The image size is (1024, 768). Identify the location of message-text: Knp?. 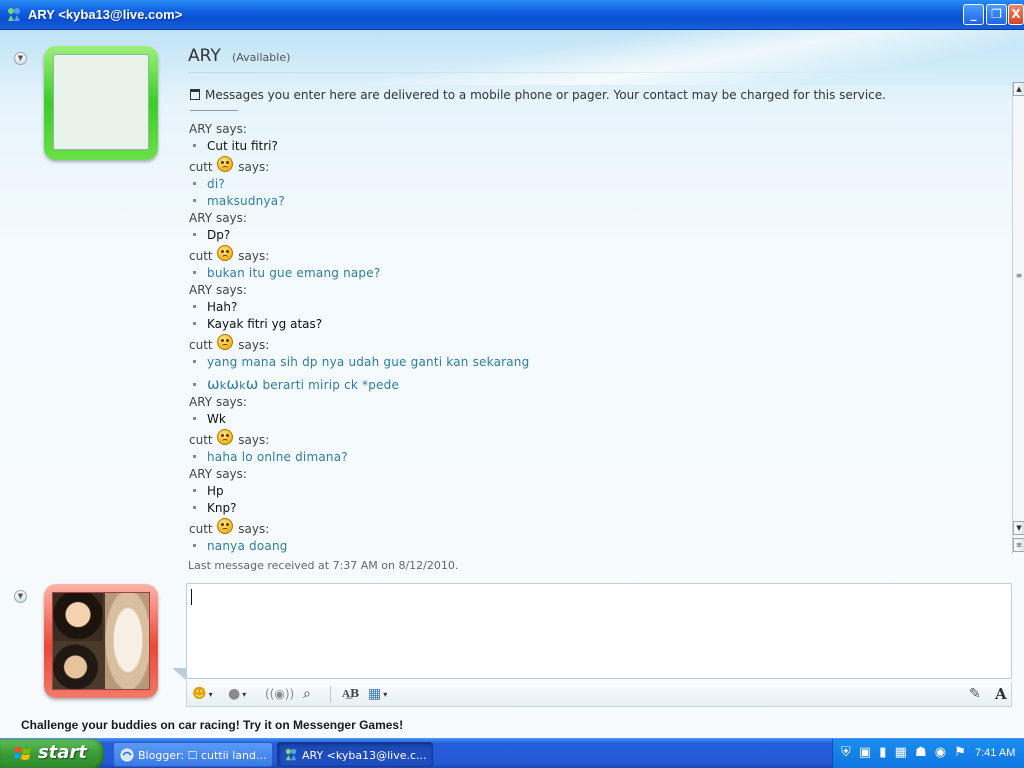
(222, 508).